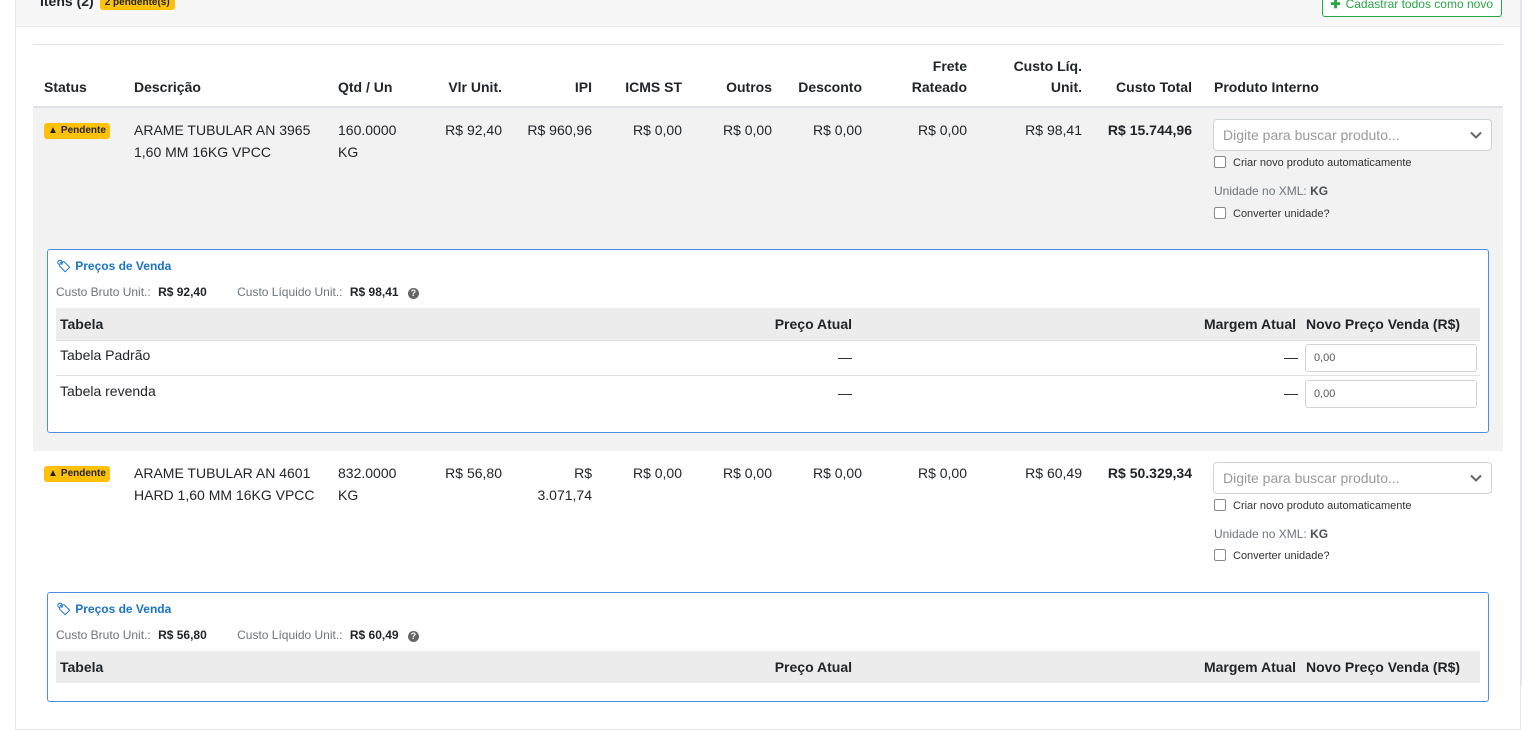 This screenshot has width=1536, height=730. Describe the element at coordinates (547, 484) in the screenshot. I see `row-2-ipi: R$ 3.071,74` at that location.